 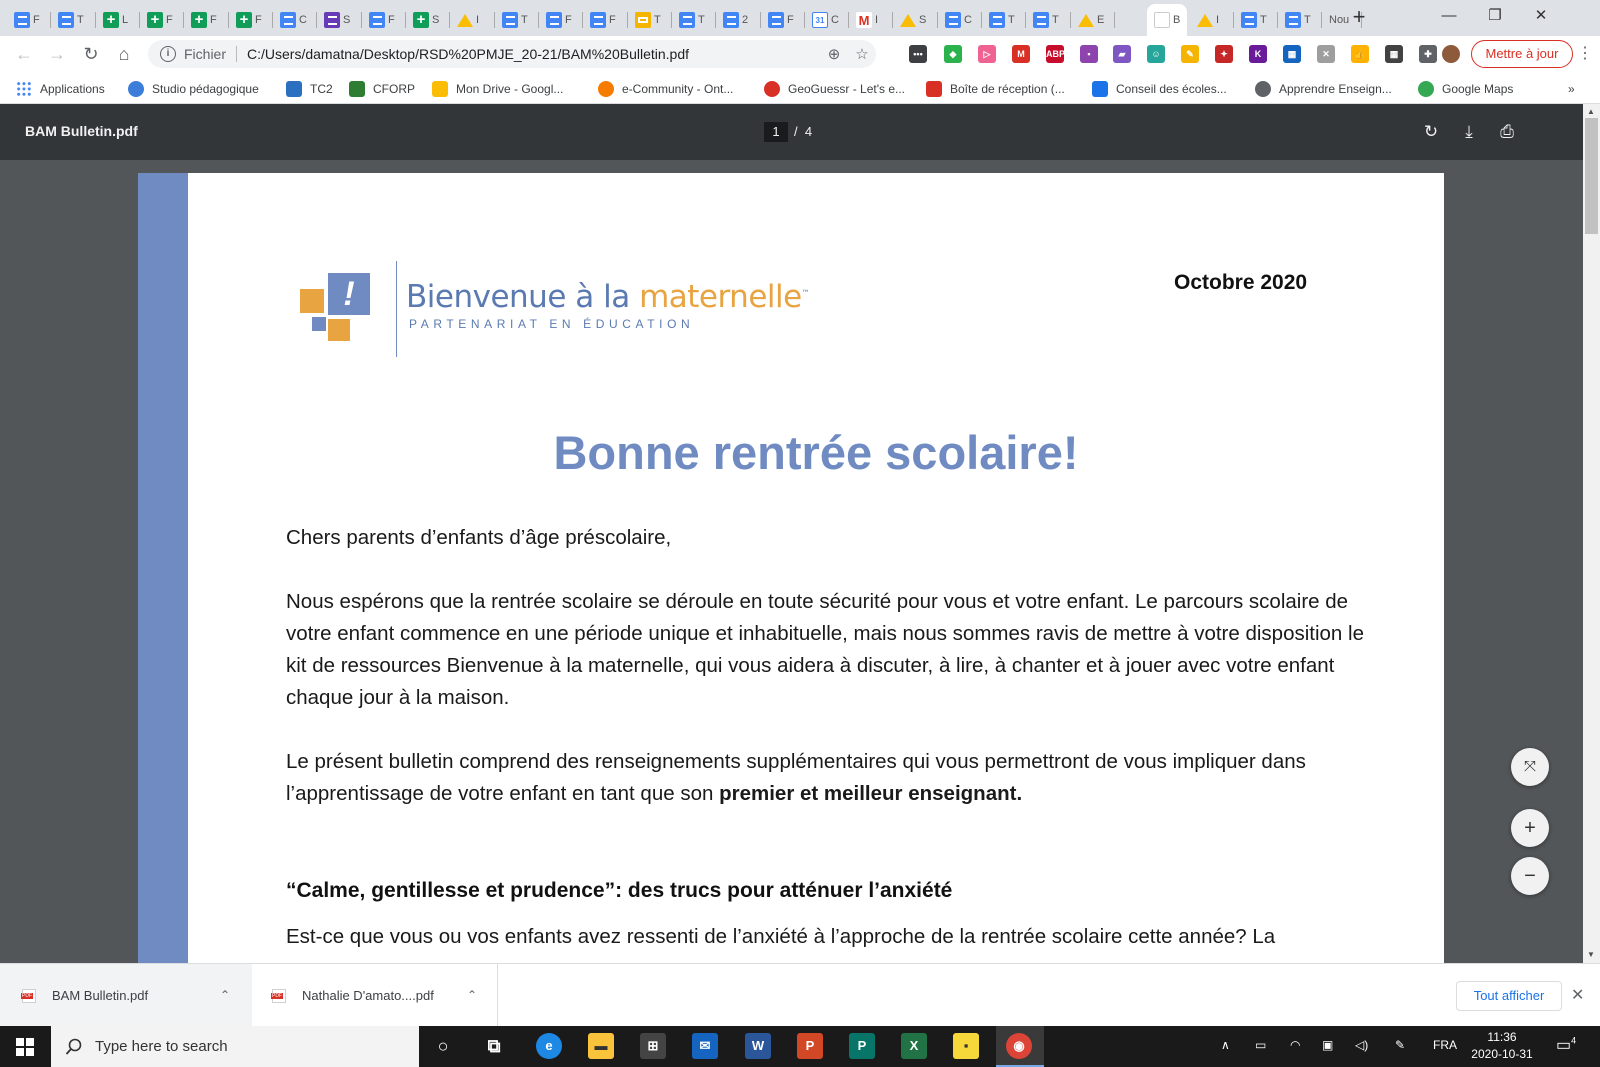 What do you see at coordinates (1566, 1045) in the screenshot?
I see `notifications-icon: ▭4` at bounding box center [1566, 1045].